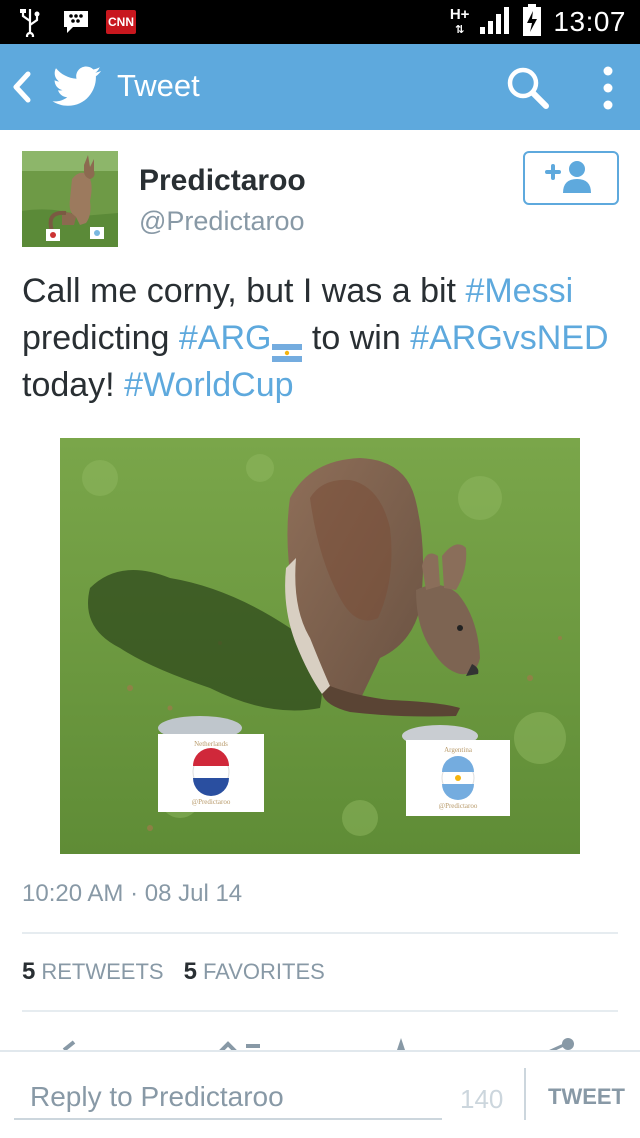 This screenshot has width=640, height=1138. I want to click on blackberry-messenger-icon, so click(76, 22).